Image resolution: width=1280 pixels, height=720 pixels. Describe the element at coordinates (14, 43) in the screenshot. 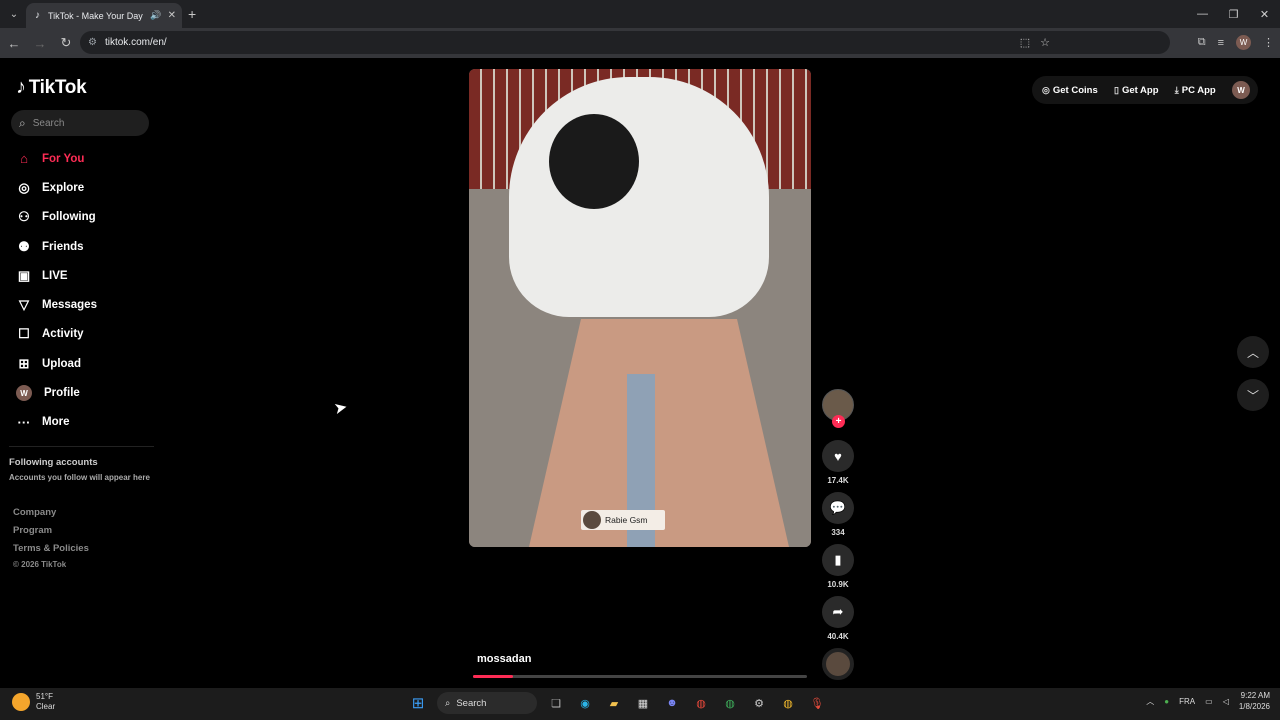

I see `back-icon: ←` at that location.